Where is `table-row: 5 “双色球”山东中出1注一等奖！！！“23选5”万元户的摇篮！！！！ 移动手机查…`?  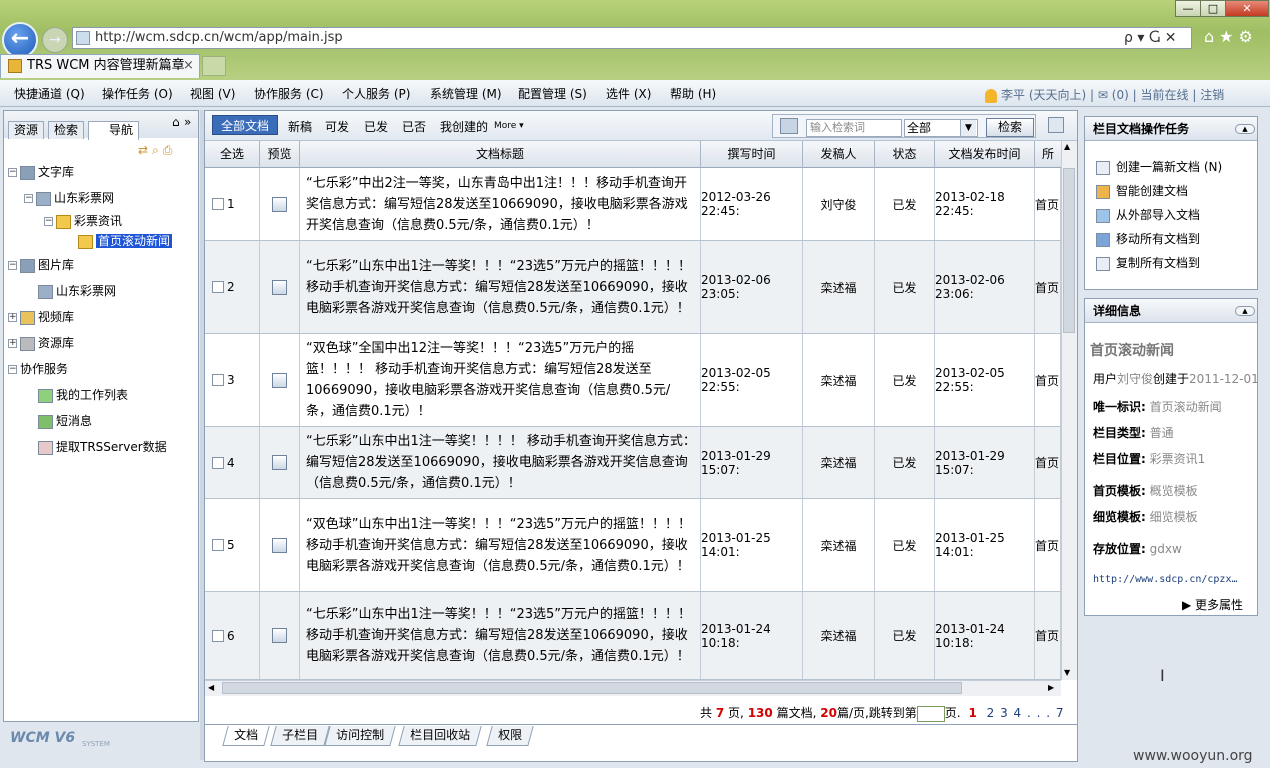 table-row: 5 “双色球”山东中出1注一等奖！！！“23选5”万元户的摇篮！！！！ 移动手机查… is located at coordinates (633, 545).